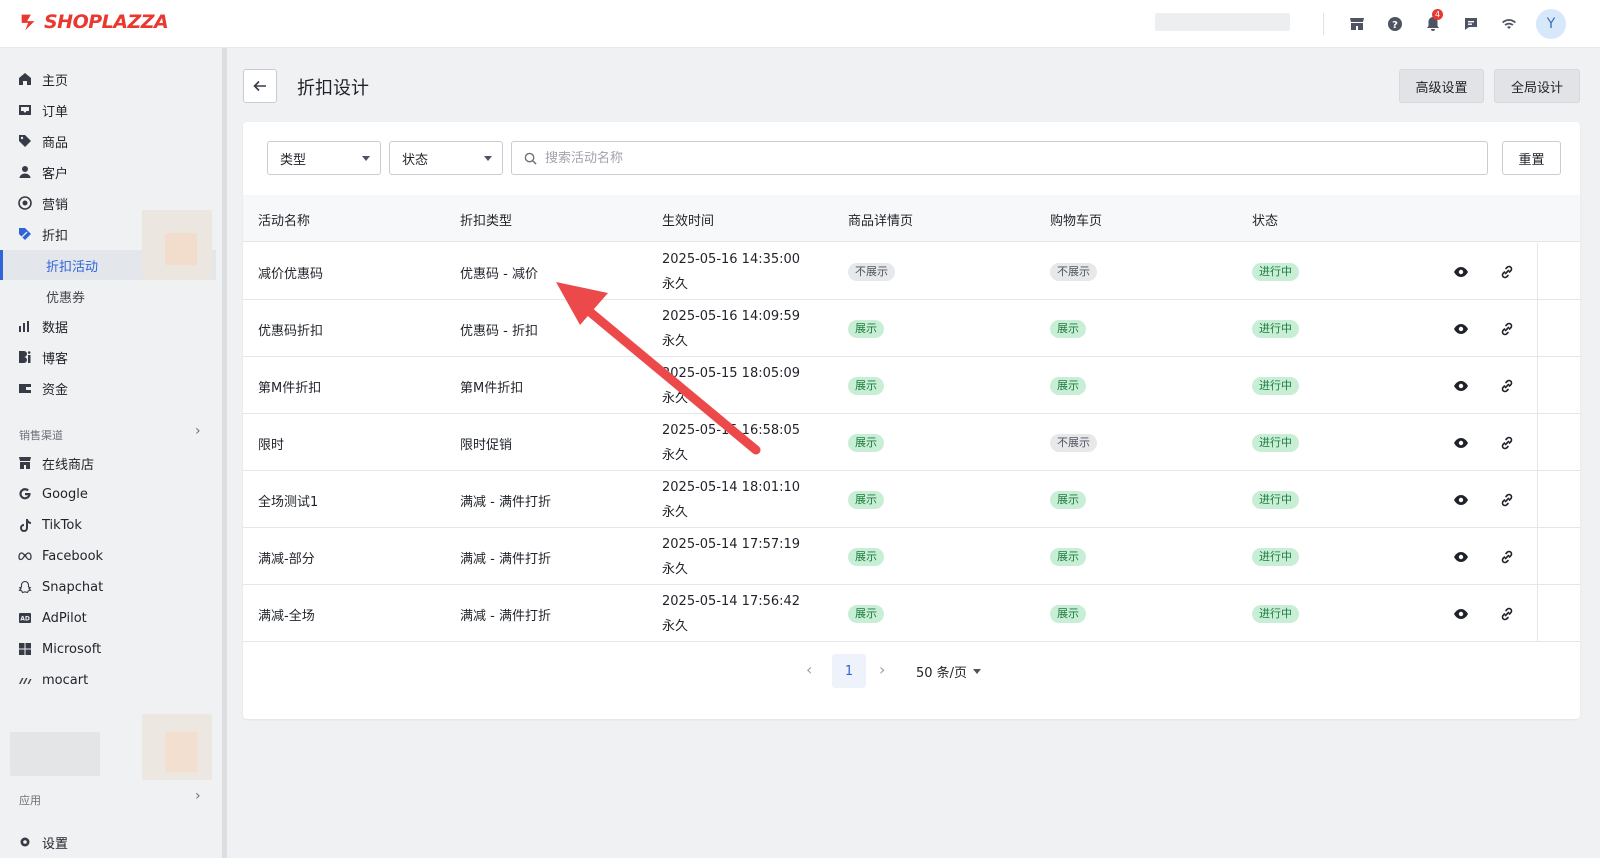 The width and height of the screenshot is (1600, 858). Describe the element at coordinates (108, 494) in the screenshot. I see `sidebar-item-google: Google` at that location.